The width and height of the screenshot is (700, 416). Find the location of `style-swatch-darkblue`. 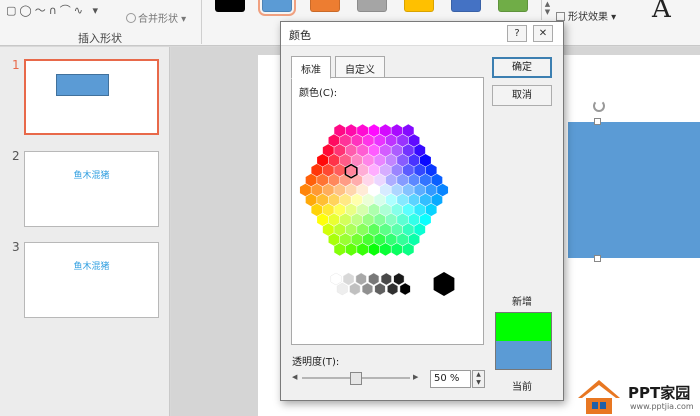

style-swatch-darkblue is located at coordinates (466, 6).